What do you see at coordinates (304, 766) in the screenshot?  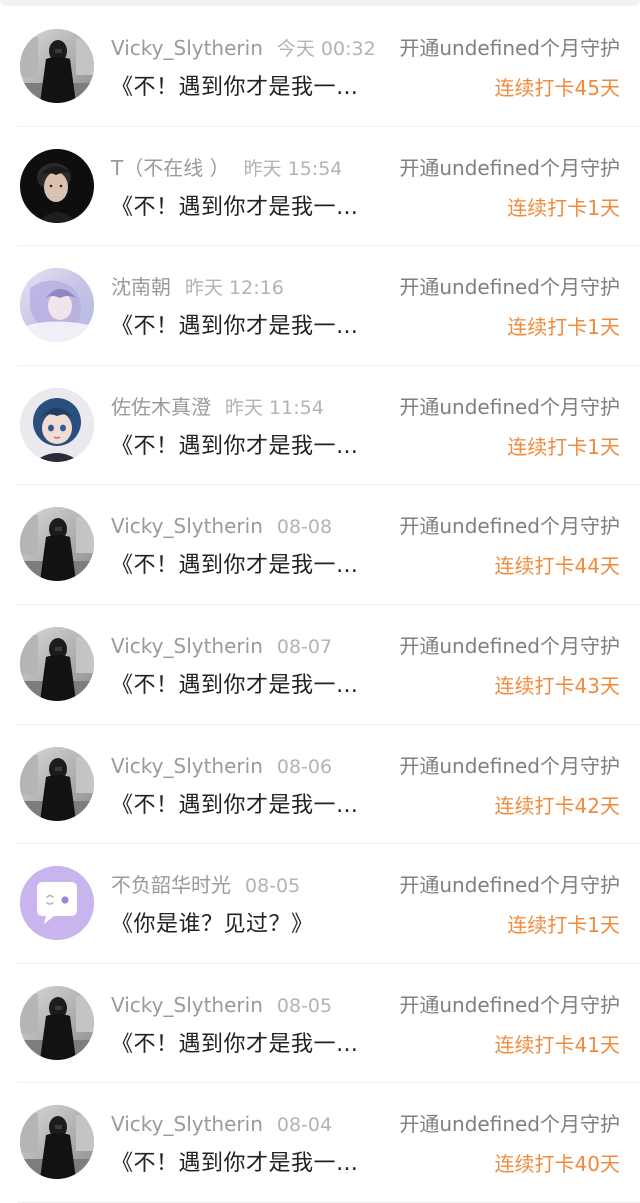 I see `timestamp: 08-06` at bounding box center [304, 766].